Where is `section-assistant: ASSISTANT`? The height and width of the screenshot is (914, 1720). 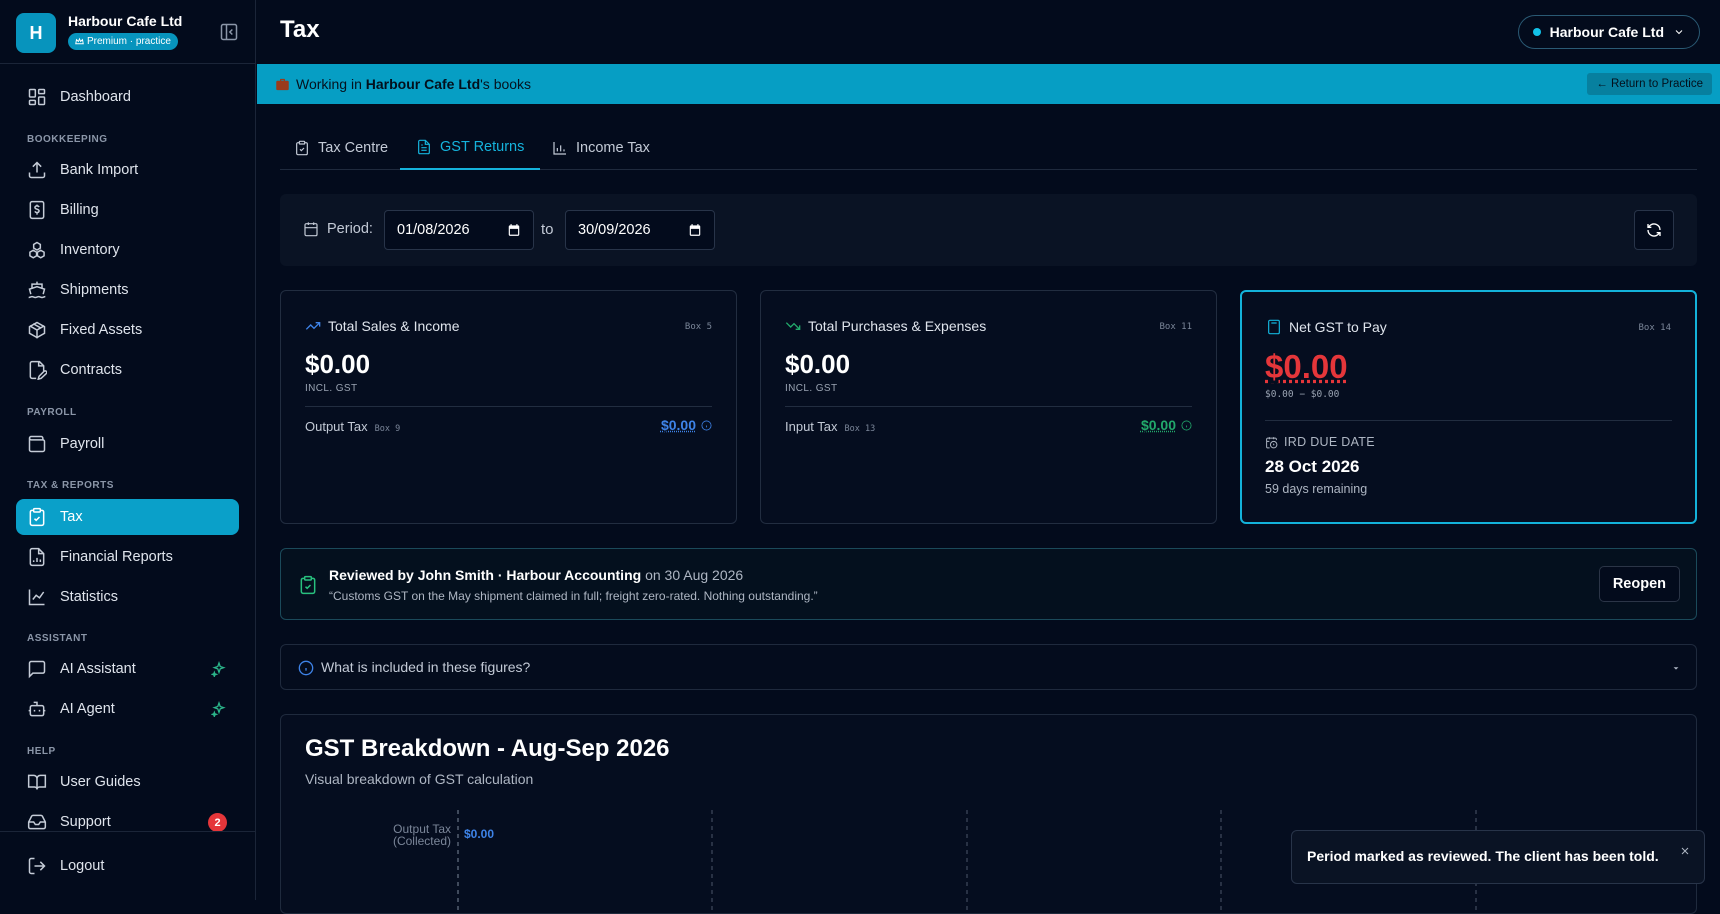
section-assistant: ASSISTANT is located at coordinates (57, 638).